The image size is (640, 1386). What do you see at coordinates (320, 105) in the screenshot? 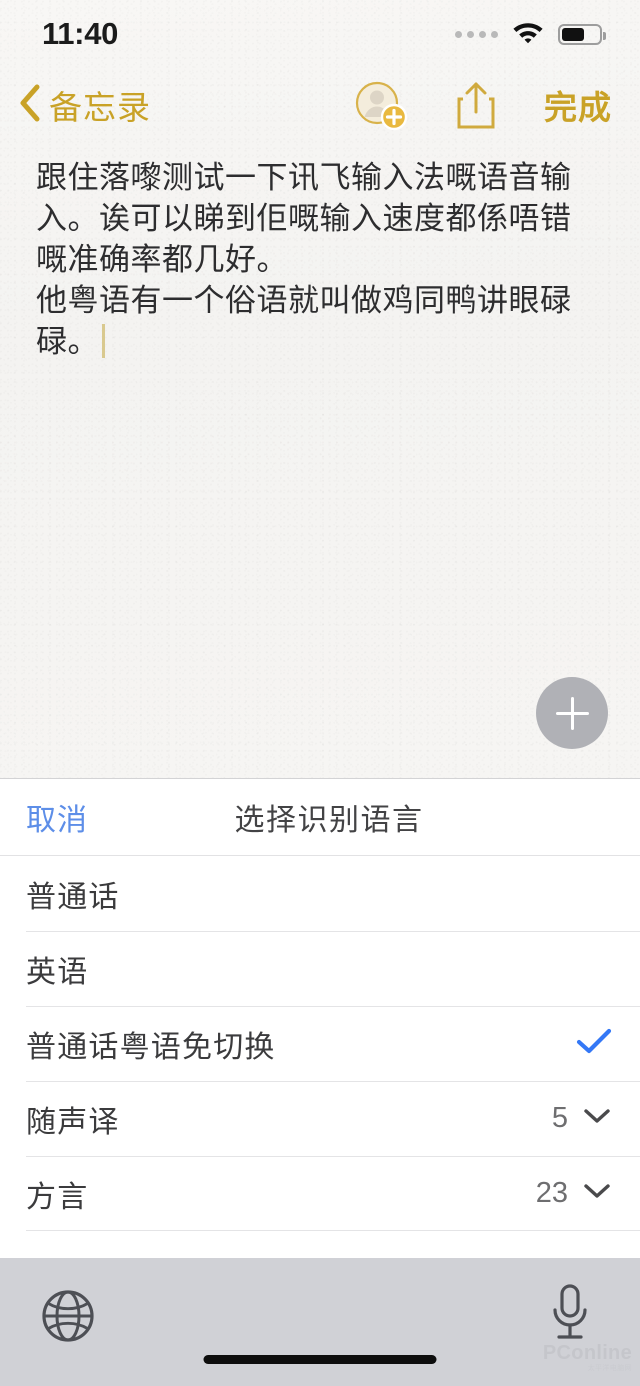
I see `navigation-bar: 备忘录 完成` at bounding box center [320, 105].